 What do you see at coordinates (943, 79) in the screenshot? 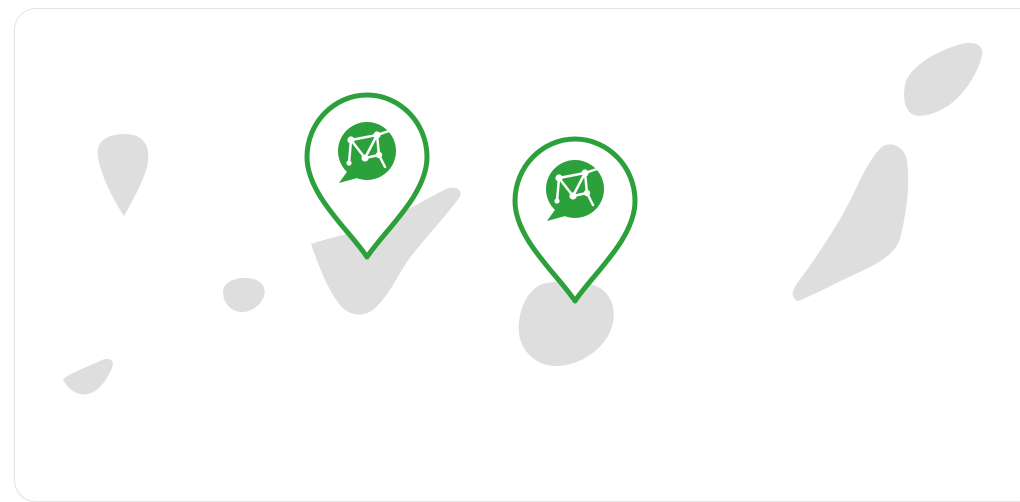
I see `island-lanzarote` at bounding box center [943, 79].